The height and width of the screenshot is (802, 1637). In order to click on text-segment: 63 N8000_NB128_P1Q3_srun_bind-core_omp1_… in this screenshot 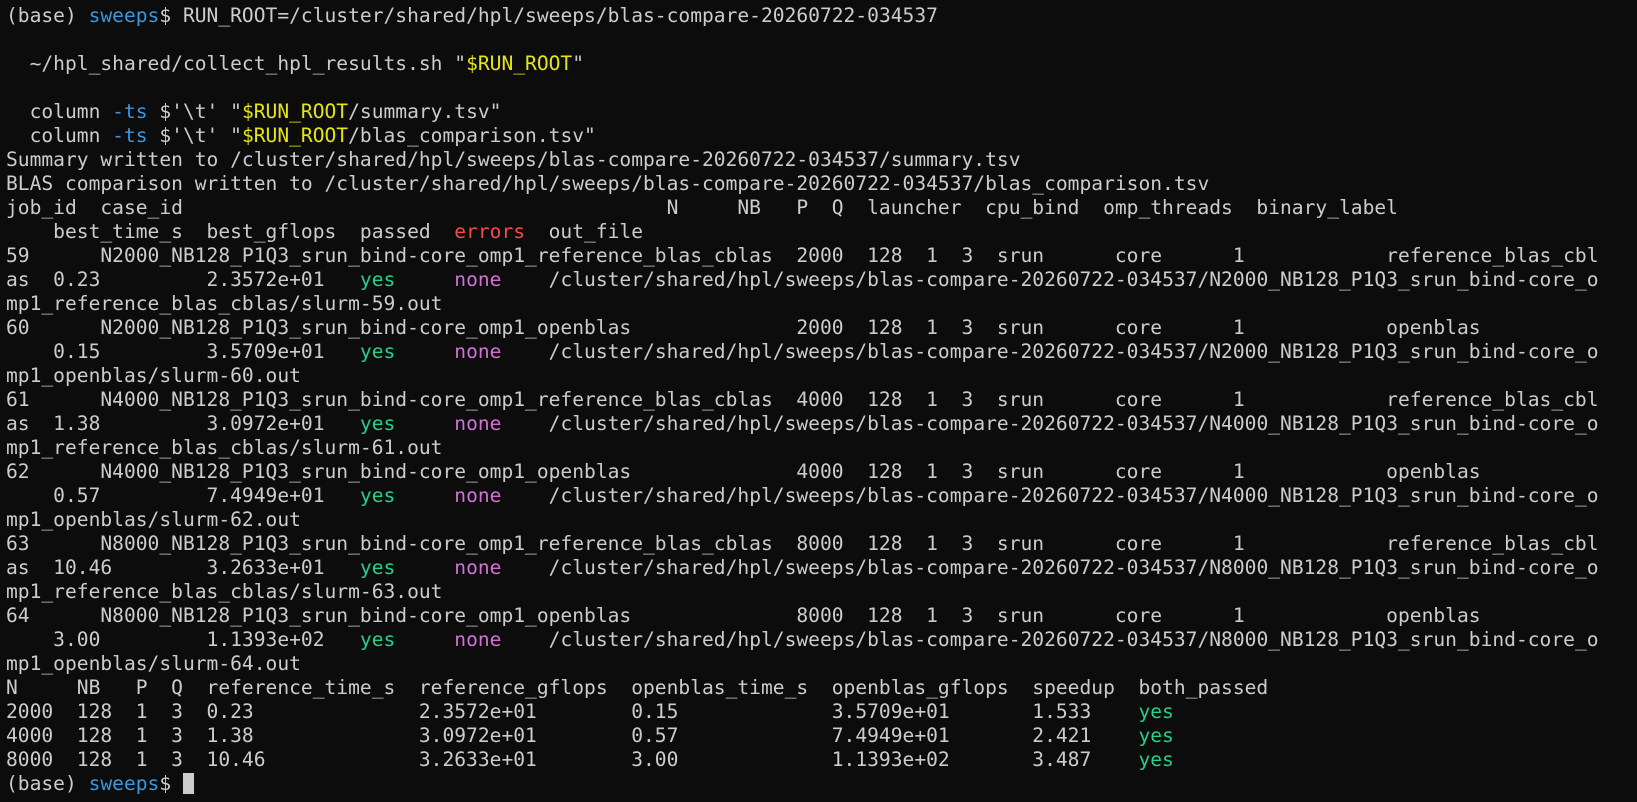, I will do `click(802, 543)`.